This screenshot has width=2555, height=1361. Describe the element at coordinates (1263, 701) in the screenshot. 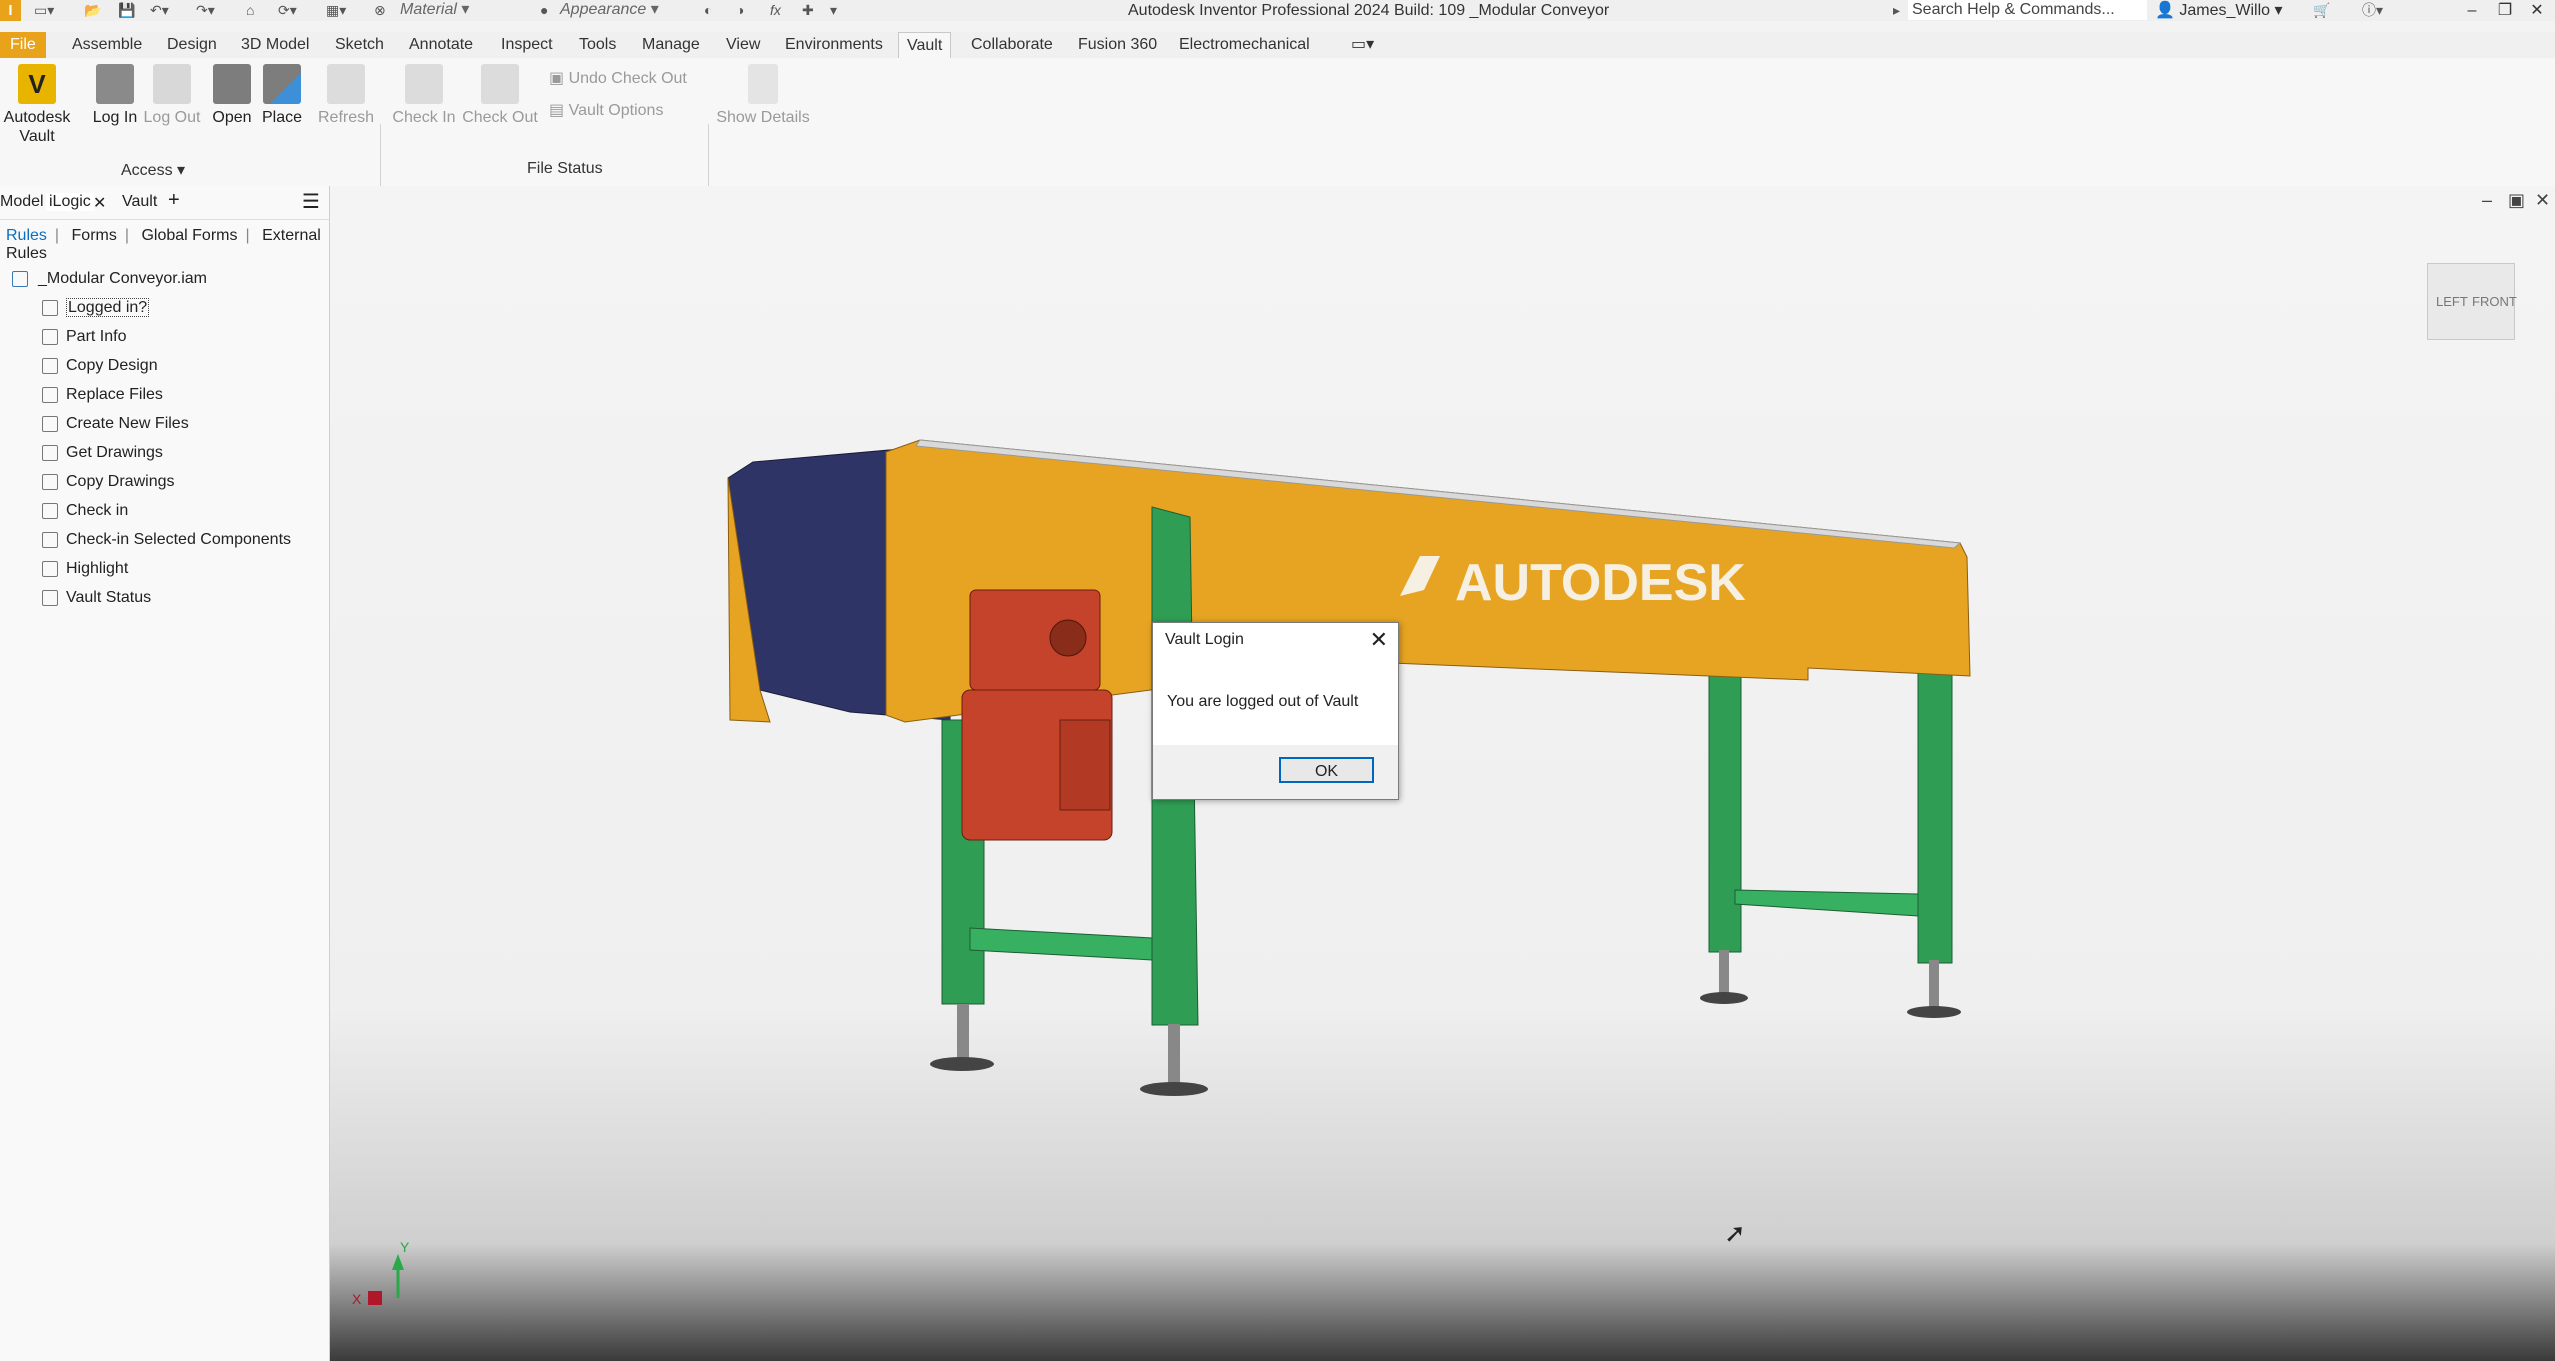

I see `dialog-message: You are logged out of Vault` at that location.